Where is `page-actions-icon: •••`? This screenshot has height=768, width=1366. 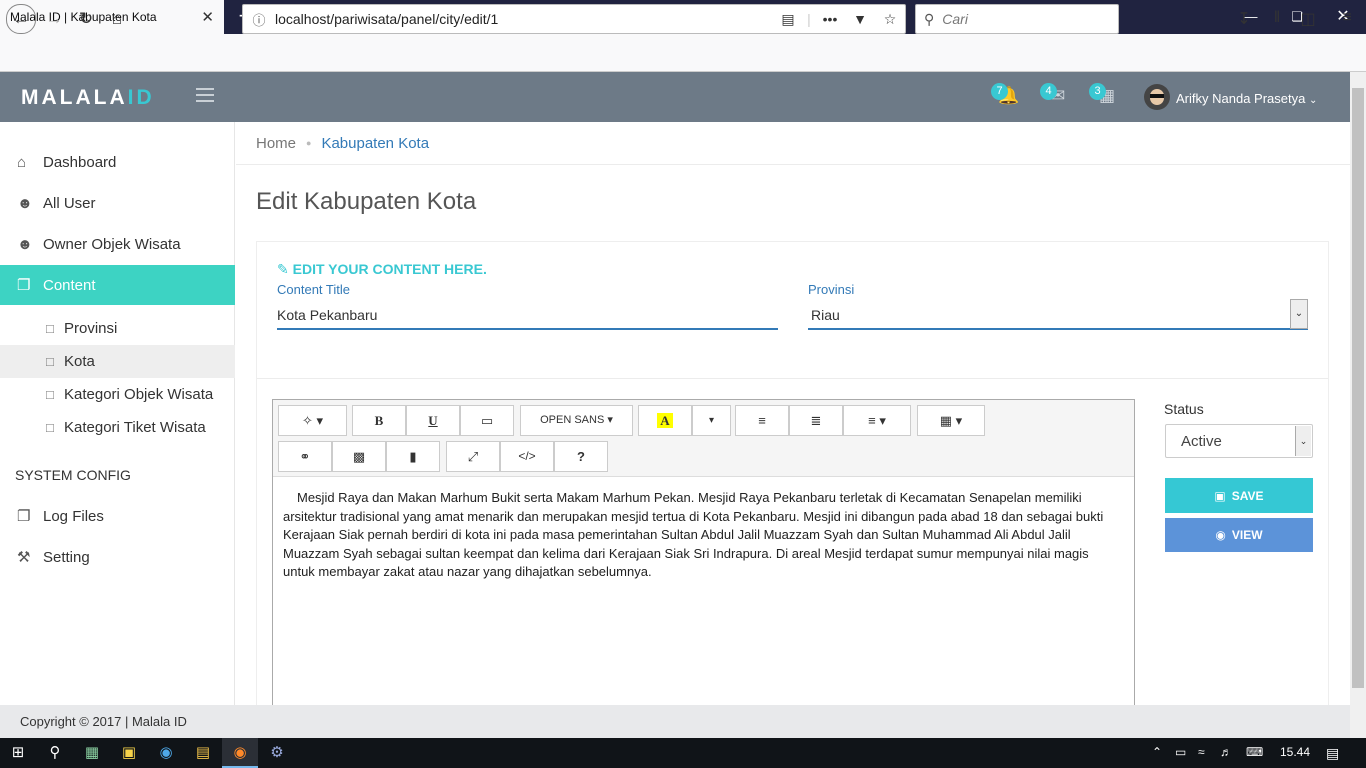
page-actions-icon: ••• is located at coordinates (830, 19).